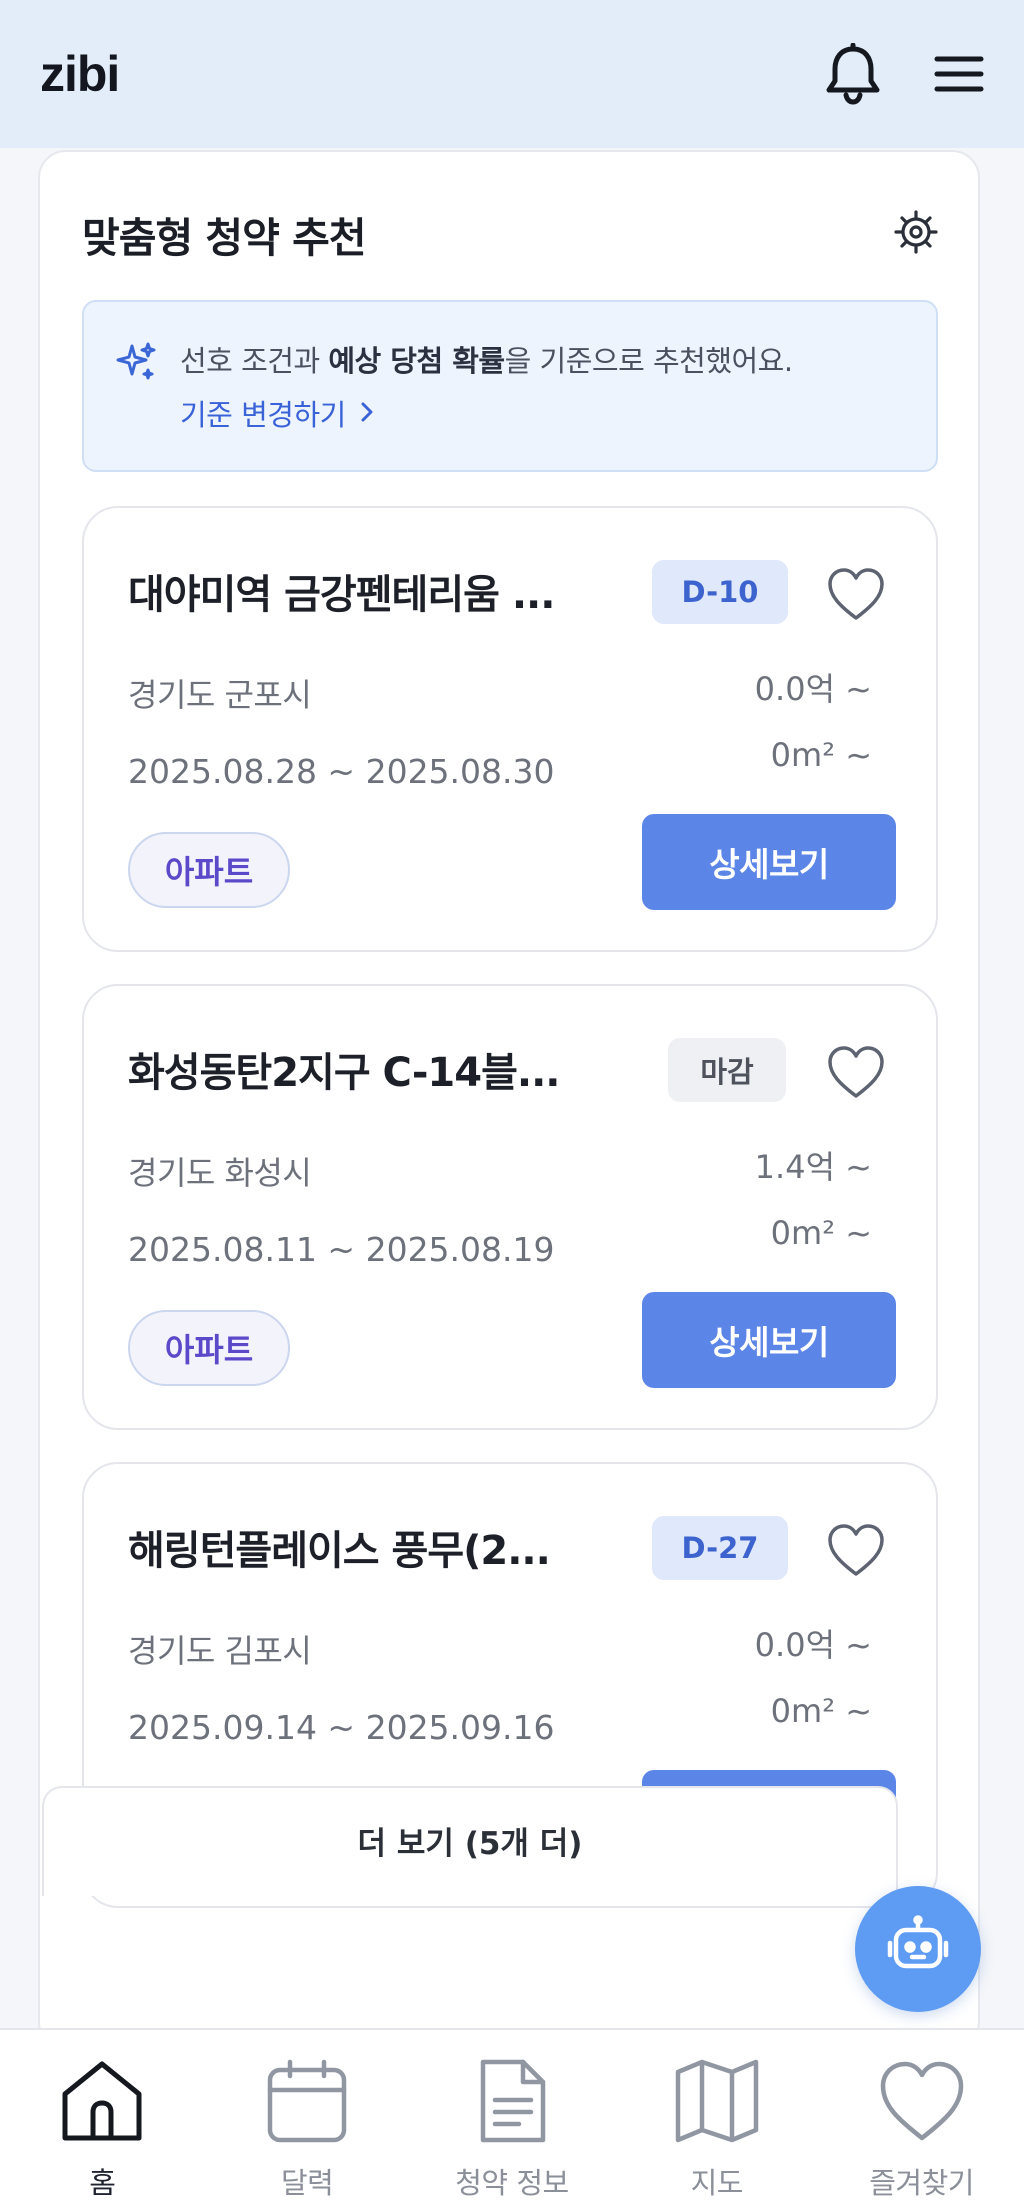  I want to click on calendar-icon, so click(307, 2103).